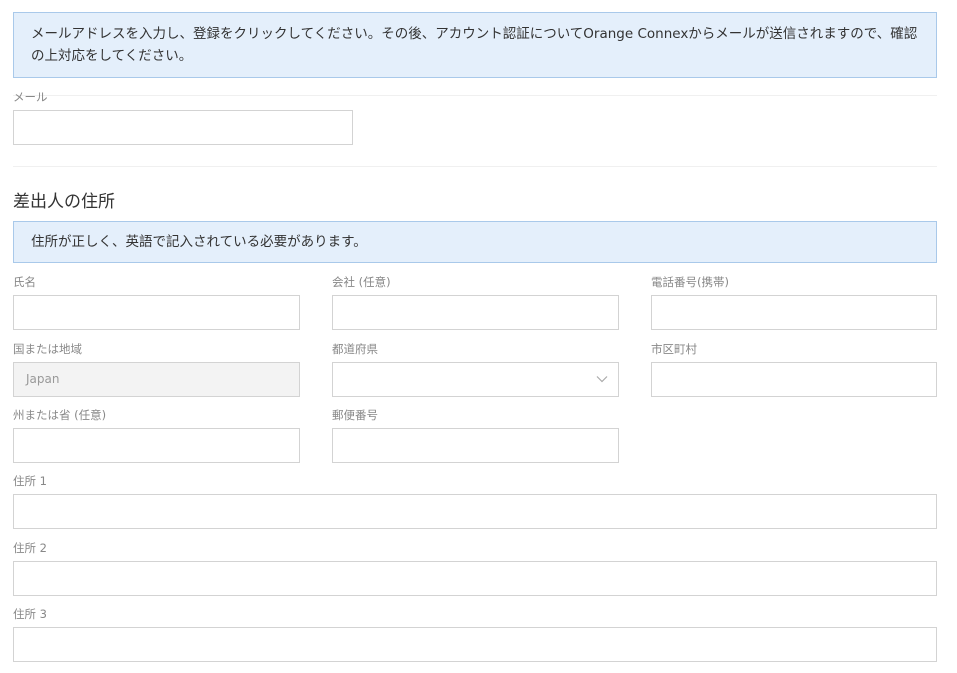  What do you see at coordinates (690, 282) in the screenshot?
I see `phone-label: 電話番号(携帯)` at bounding box center [690, 282].